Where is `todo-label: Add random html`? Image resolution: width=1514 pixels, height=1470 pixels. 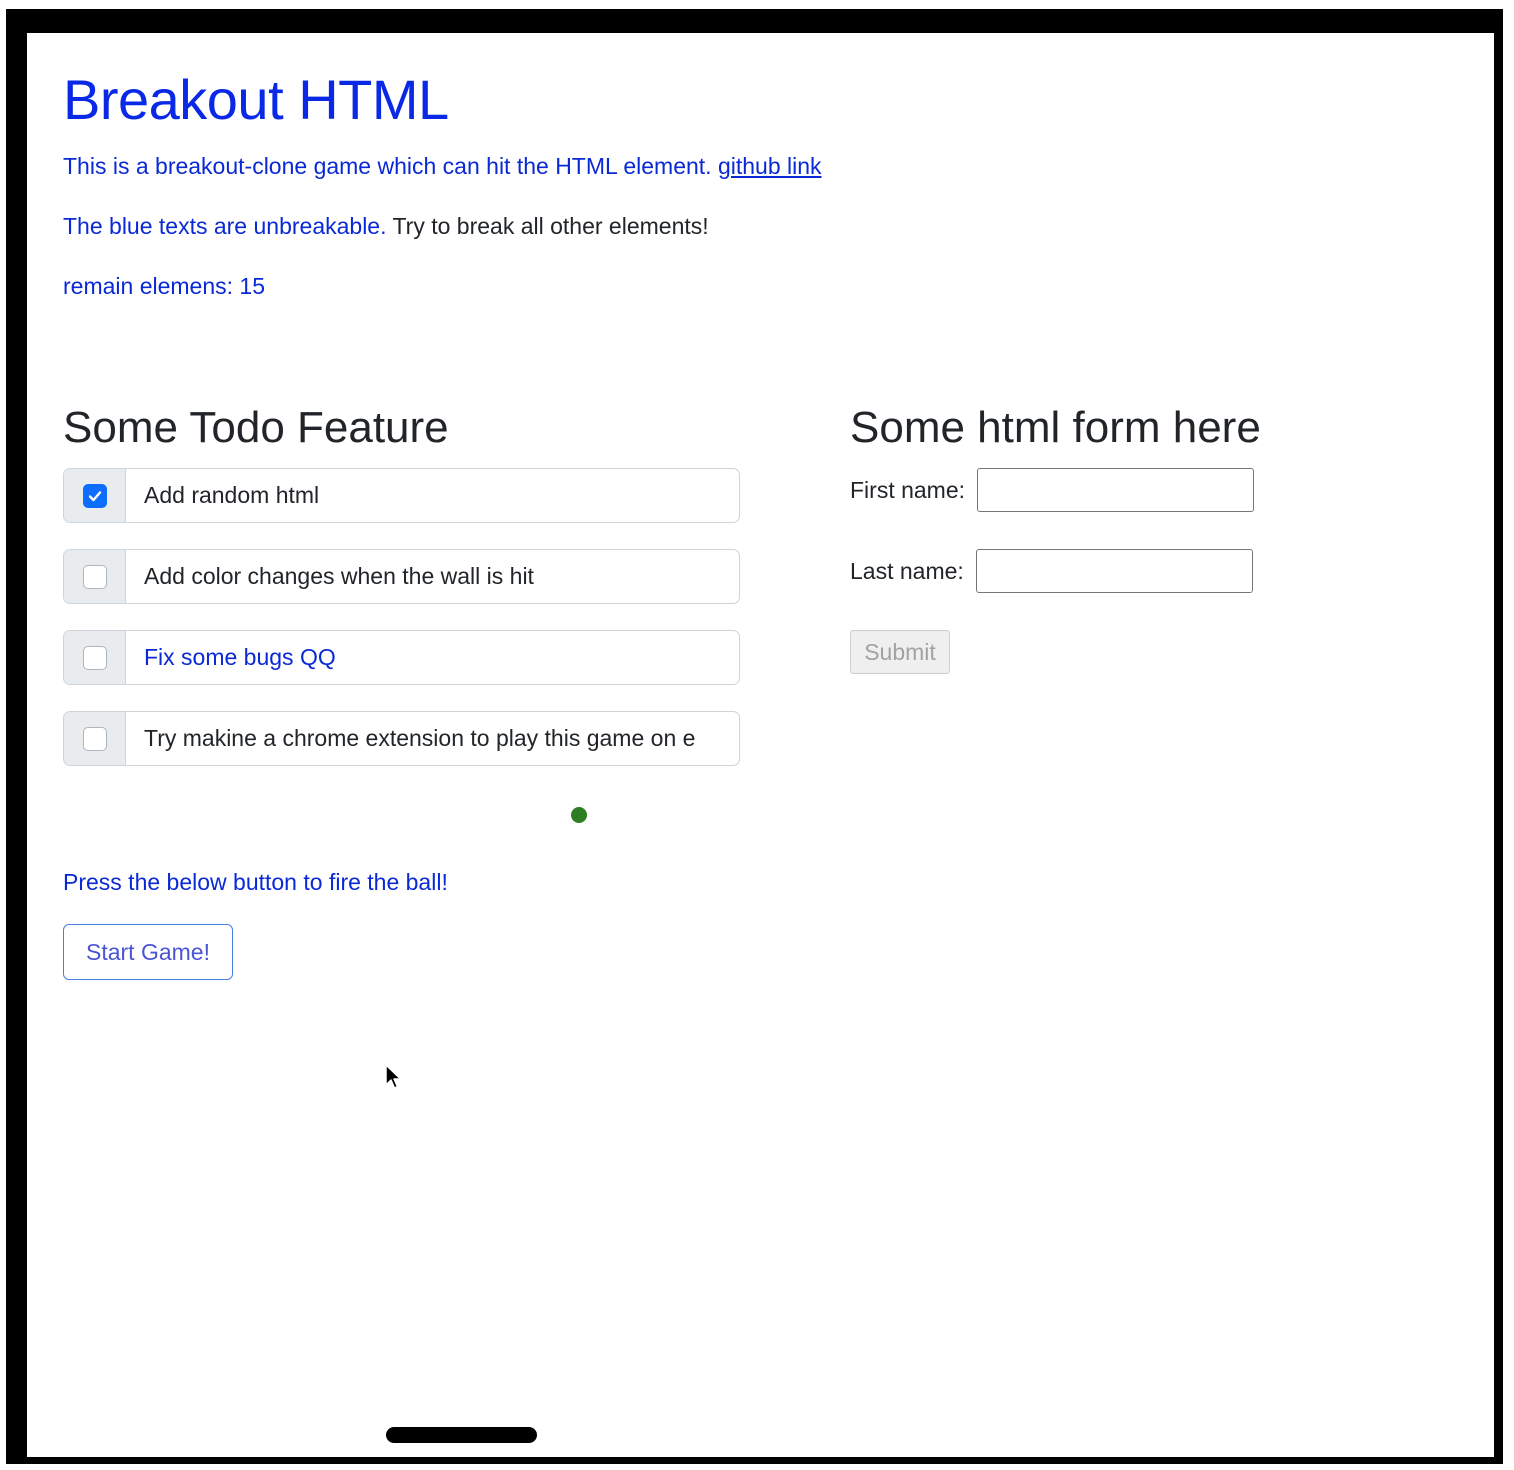
todo-label: Add random html is located at coordinates (232, 495).